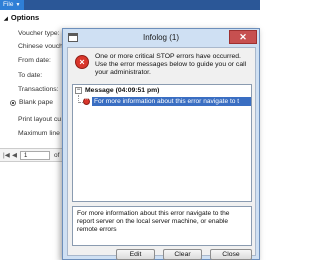 The image size is (320, 260). I want to click on print-layout-label: Print layout cu, so click(40, 119).